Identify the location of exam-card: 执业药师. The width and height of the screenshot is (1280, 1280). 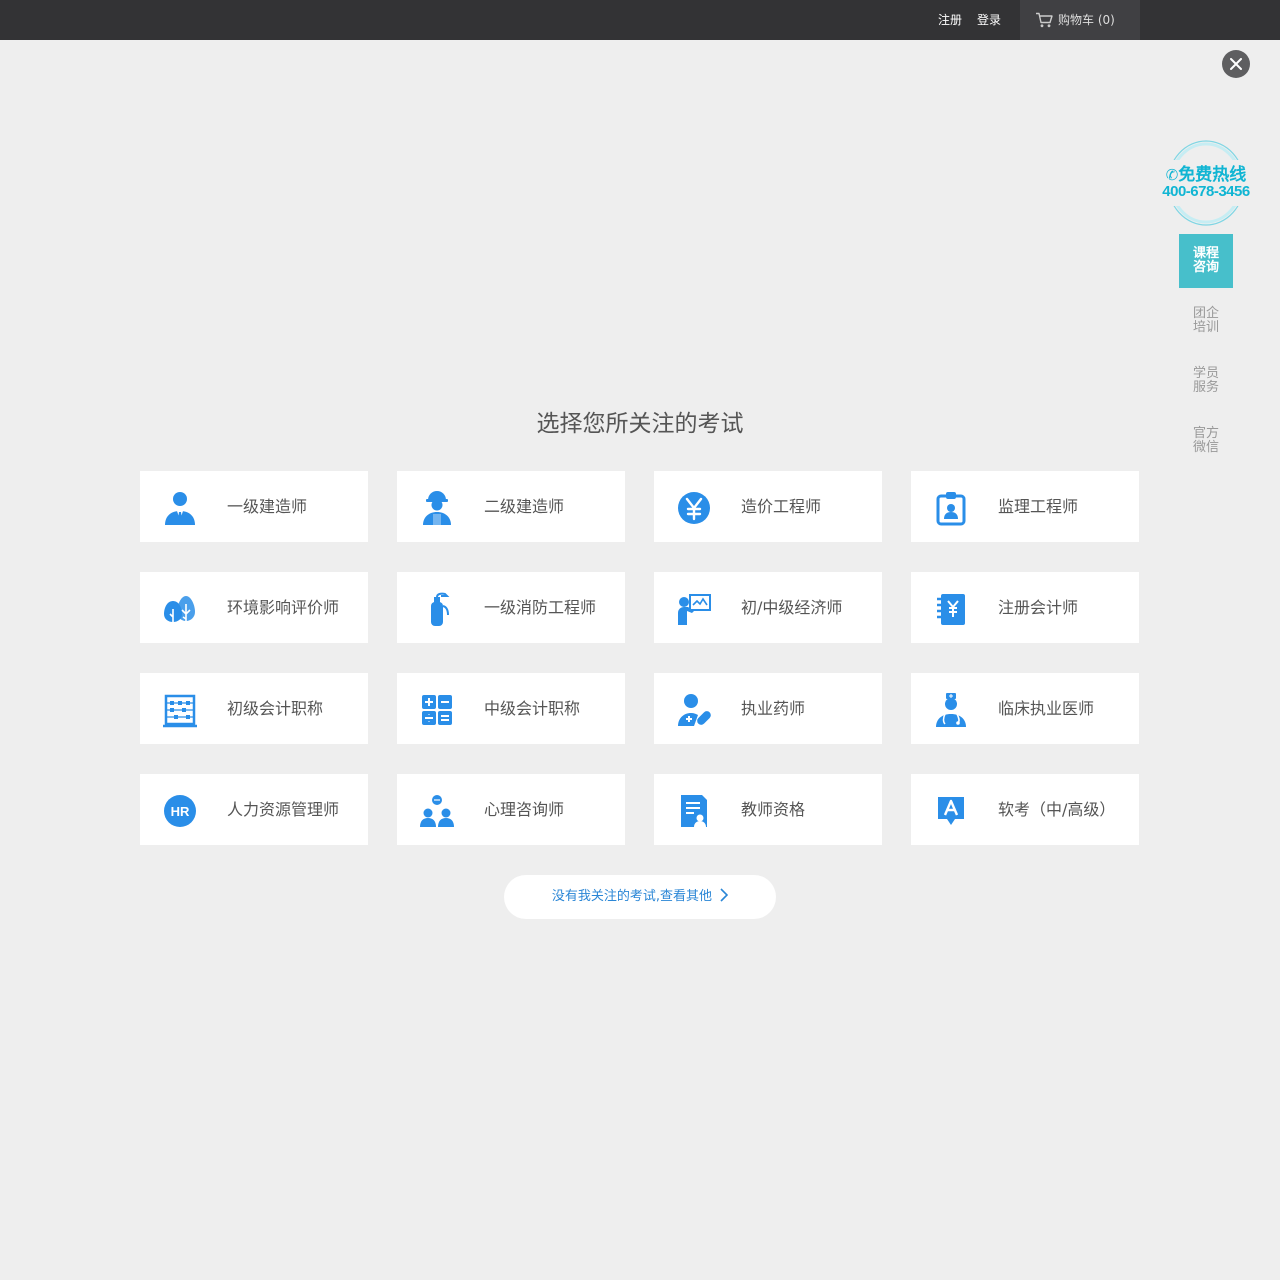
(768, 708).